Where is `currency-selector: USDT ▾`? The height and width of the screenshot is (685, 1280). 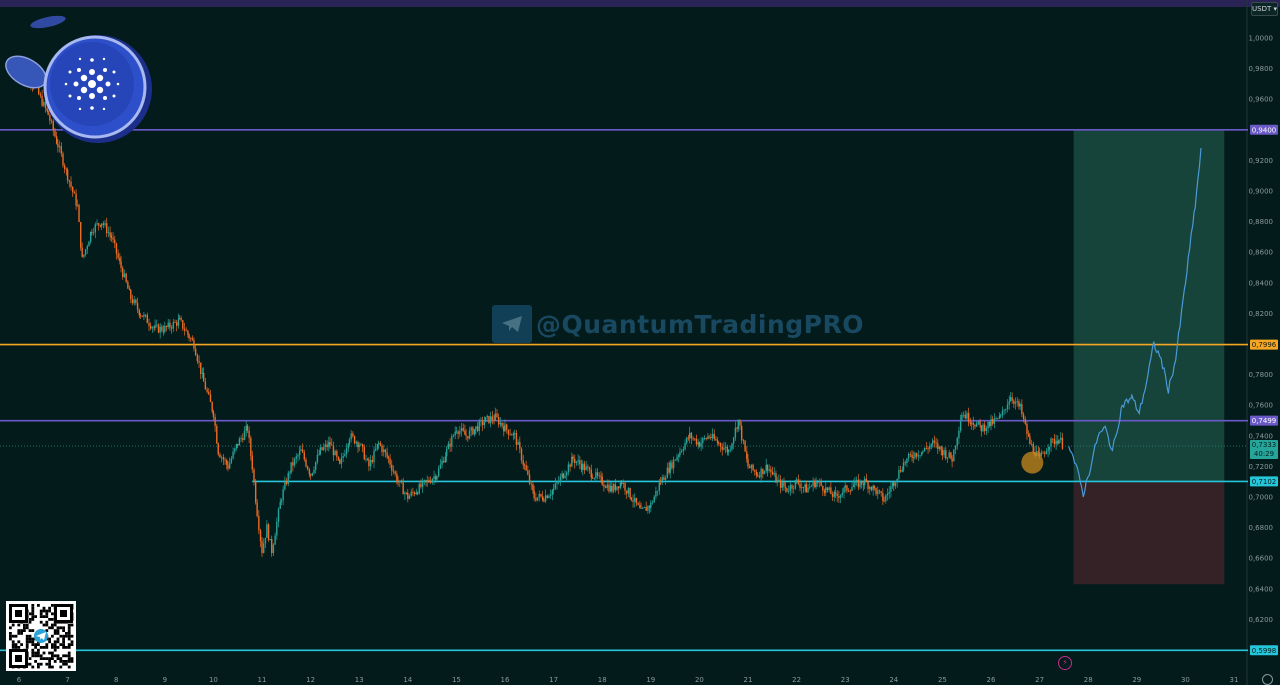 currency-selector: USDT ▾ is located at coordinates (1264, 9).